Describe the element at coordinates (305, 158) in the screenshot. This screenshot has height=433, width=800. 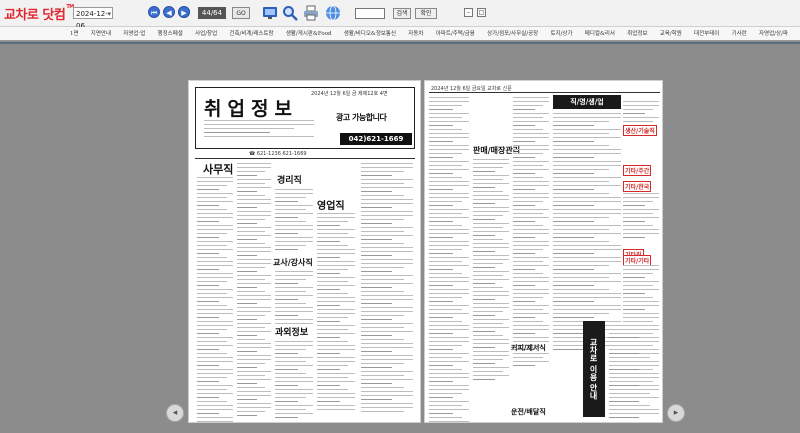
I see `header-rule` at that location.